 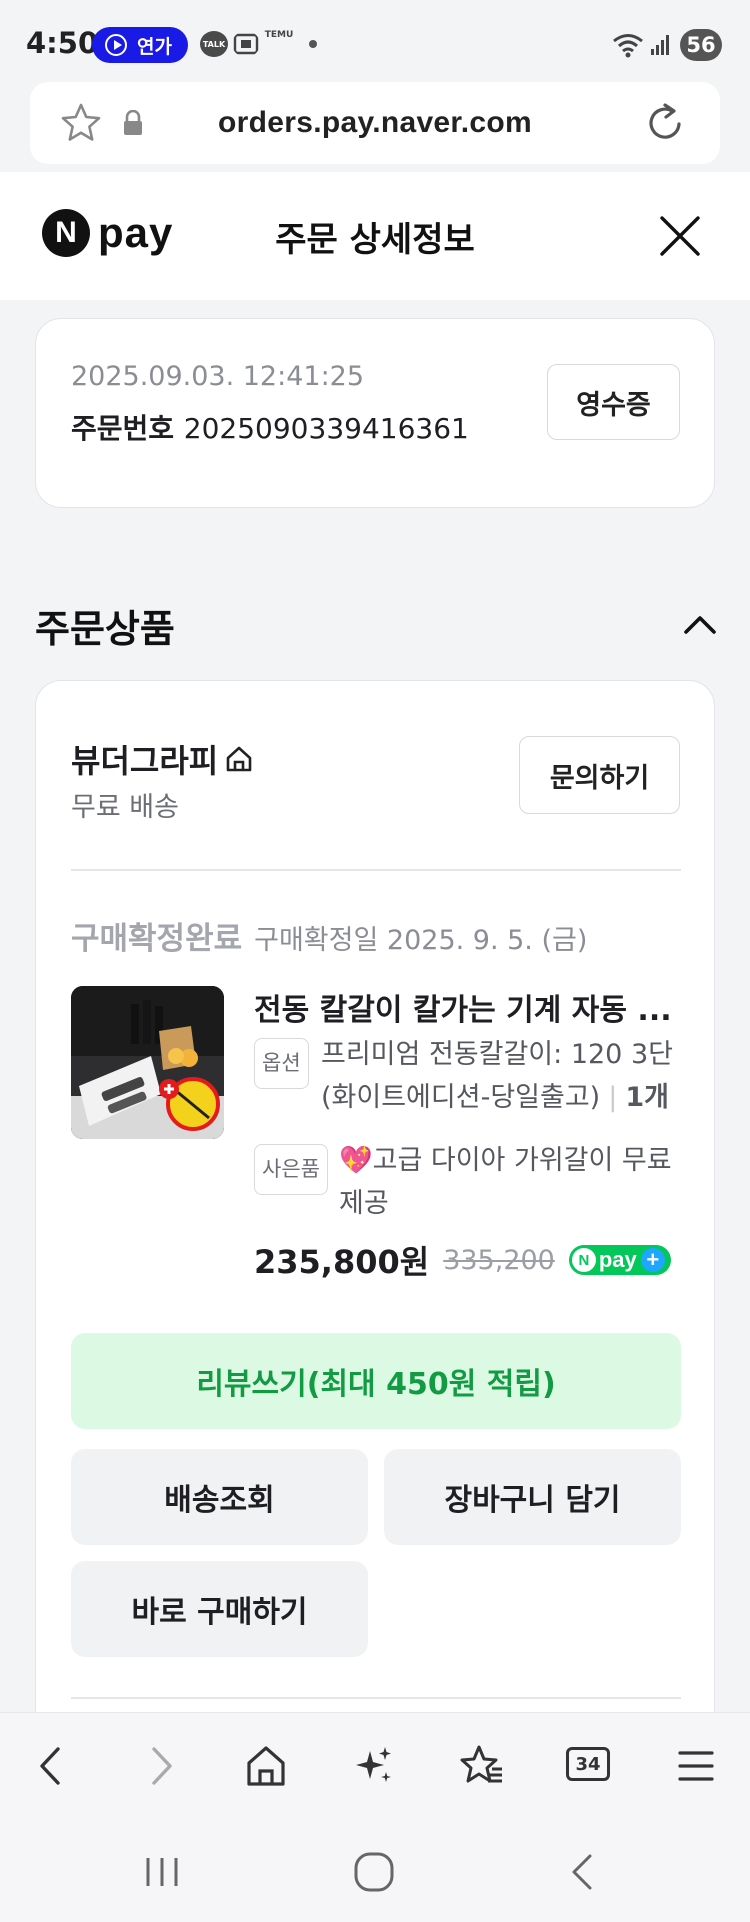 I want to click on buy-now-button: 바로 구매하기, so click(x=219, y=1609).